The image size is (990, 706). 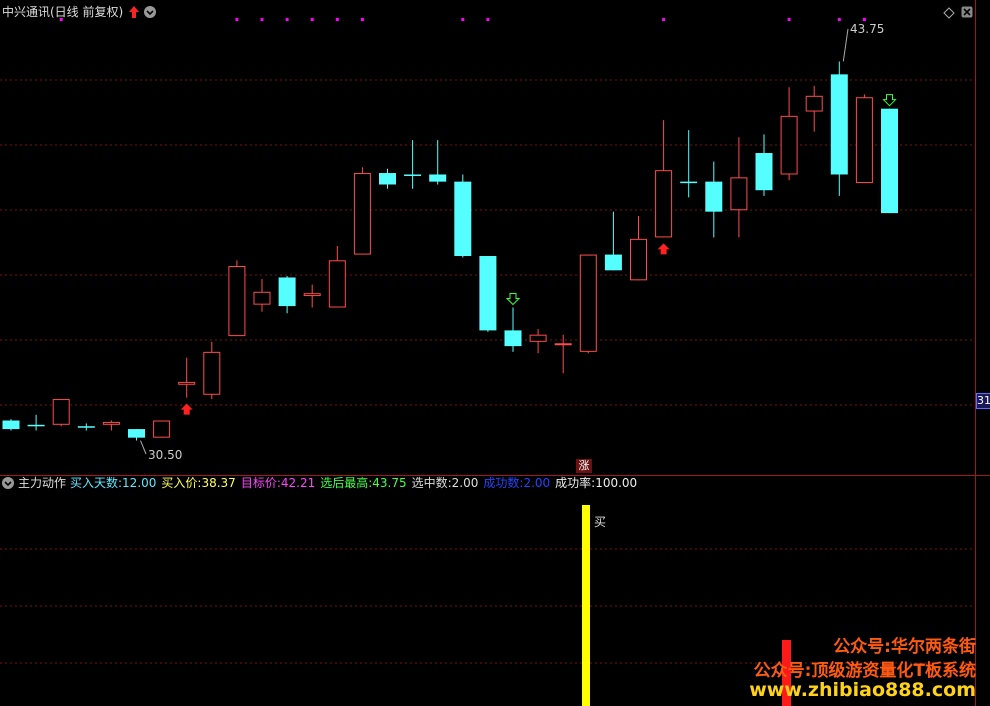 What do you see at coordinates (616, 483) in the screenshot?
I see `indicator-item-value: 100.00` at bounding box center [616, 483].